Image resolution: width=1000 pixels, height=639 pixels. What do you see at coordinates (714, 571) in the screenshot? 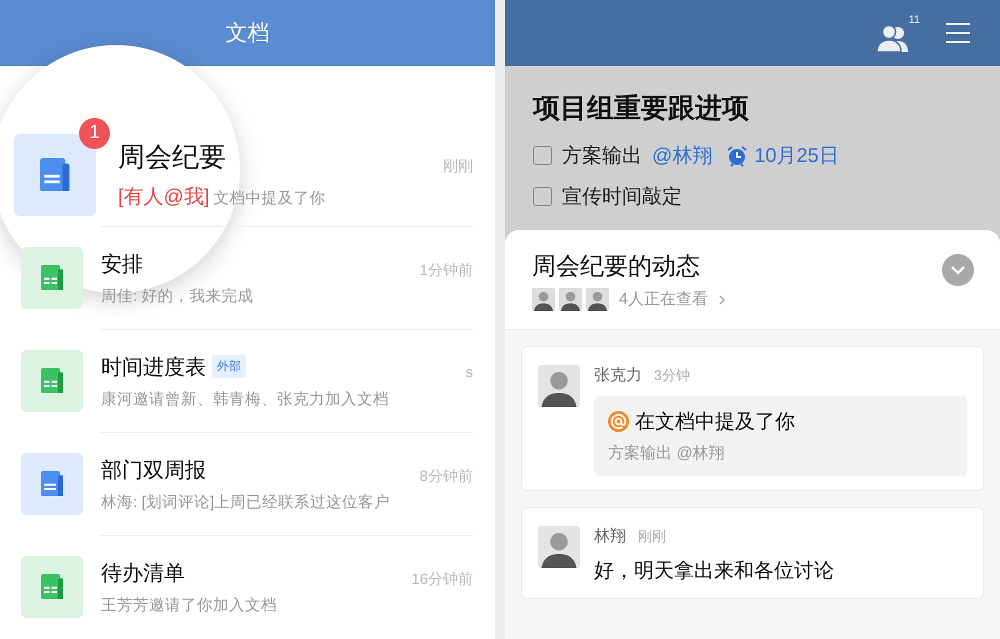
I see `comment-text: 好，明天拿出来和各位讨论` at bounding box center [714, 571].